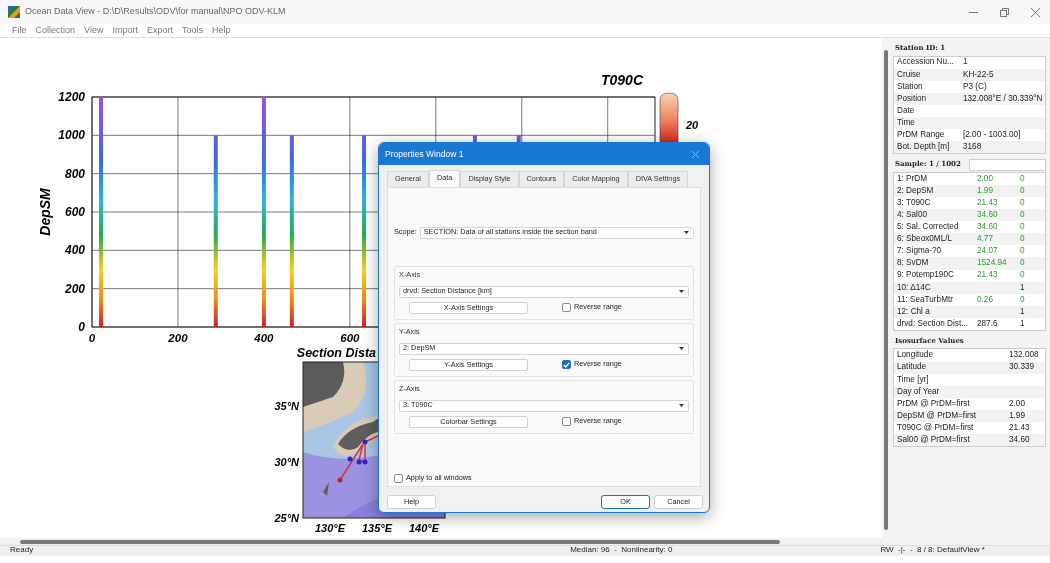  What do you see at coordinates (400, 541) in the screenshot?
I see `horizontal-scrollbar` at bounding box center [400, 541].